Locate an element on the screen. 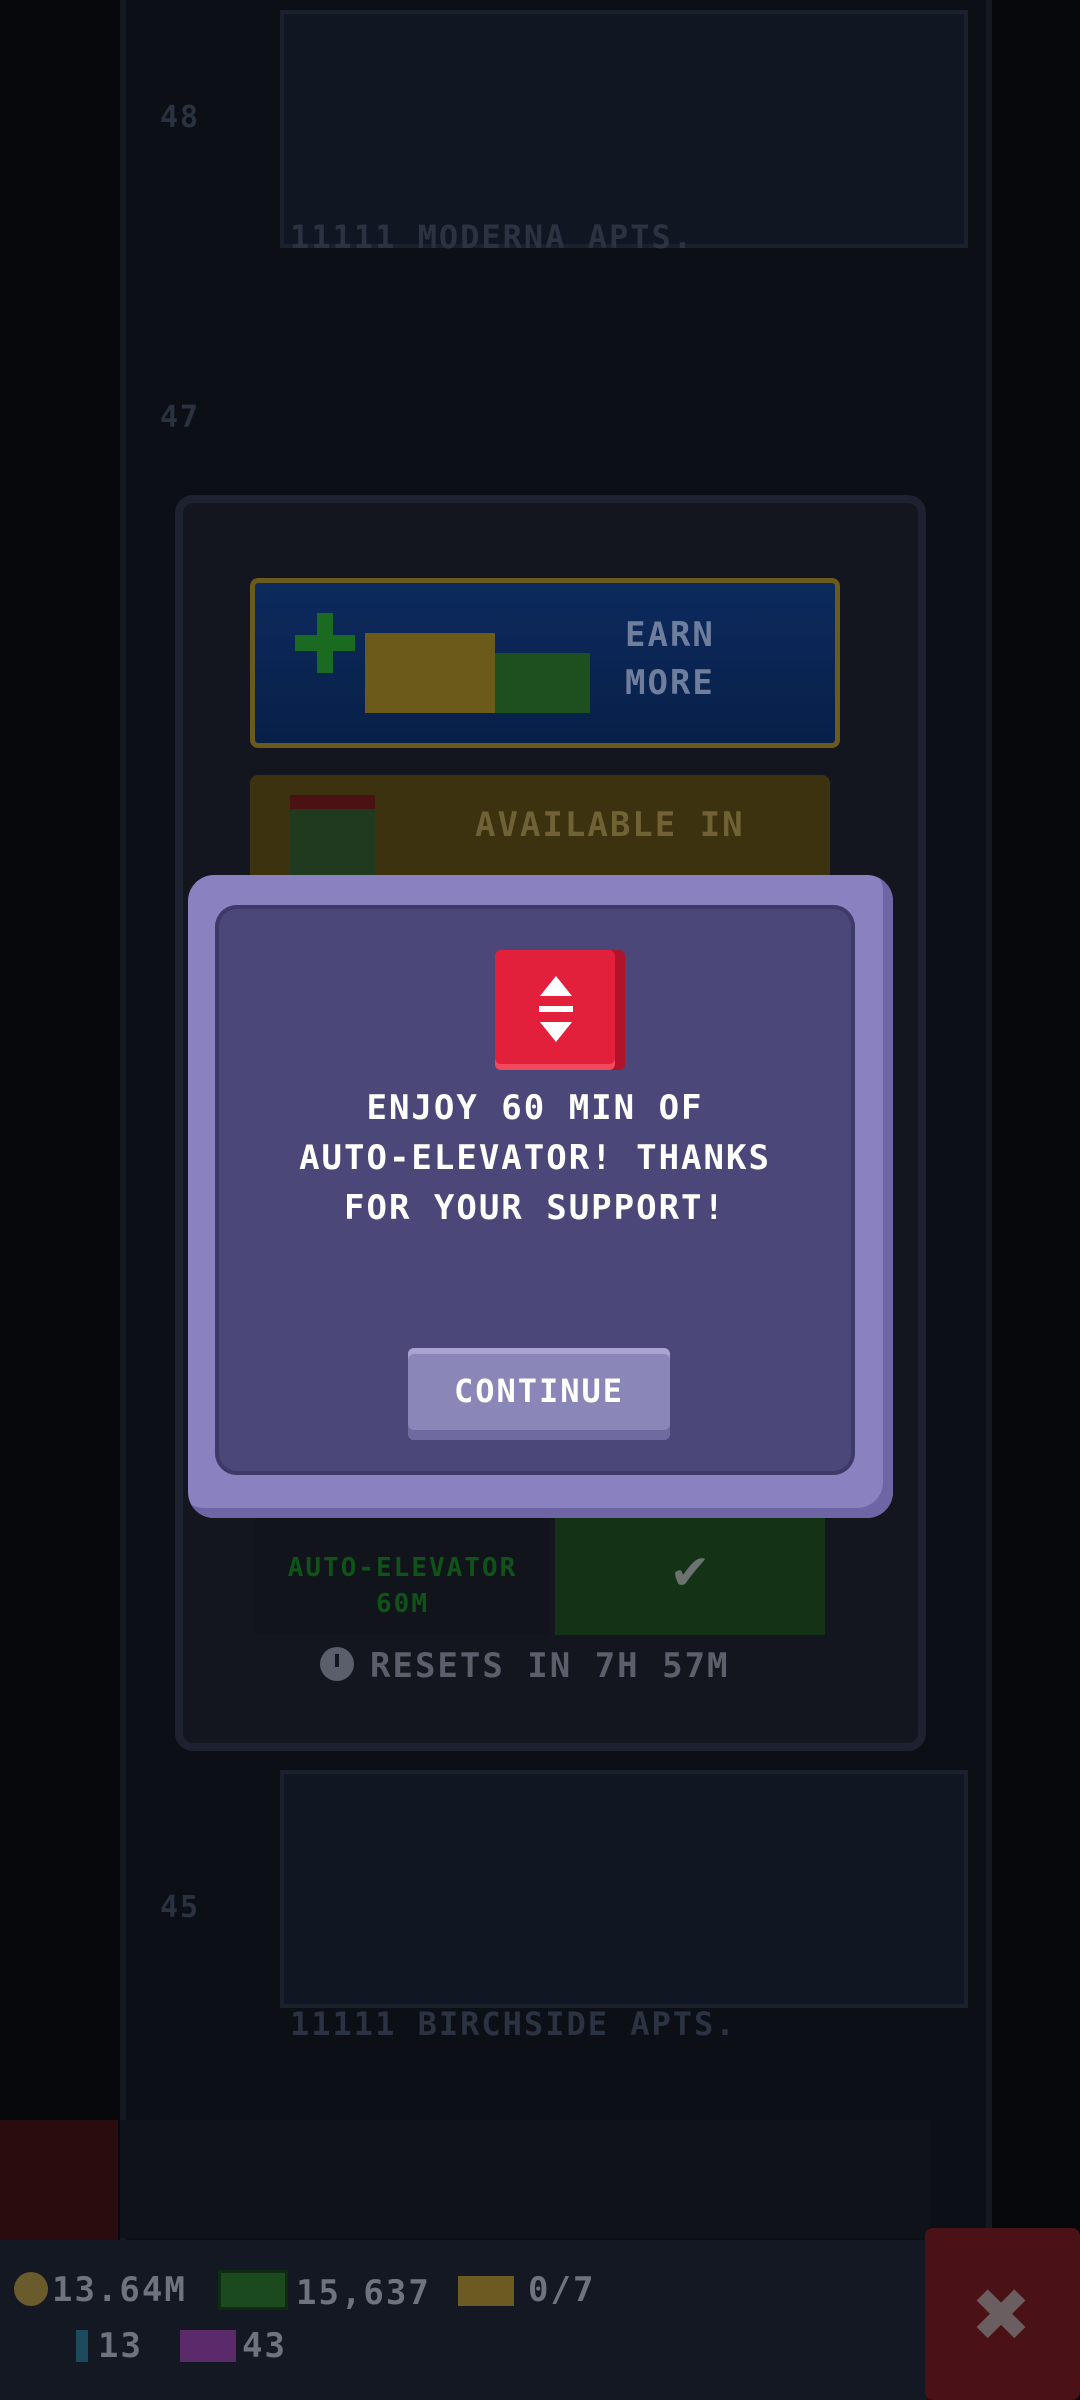 The image size is (1080, 2400). key-icon is located at coordinates (82, 2346).